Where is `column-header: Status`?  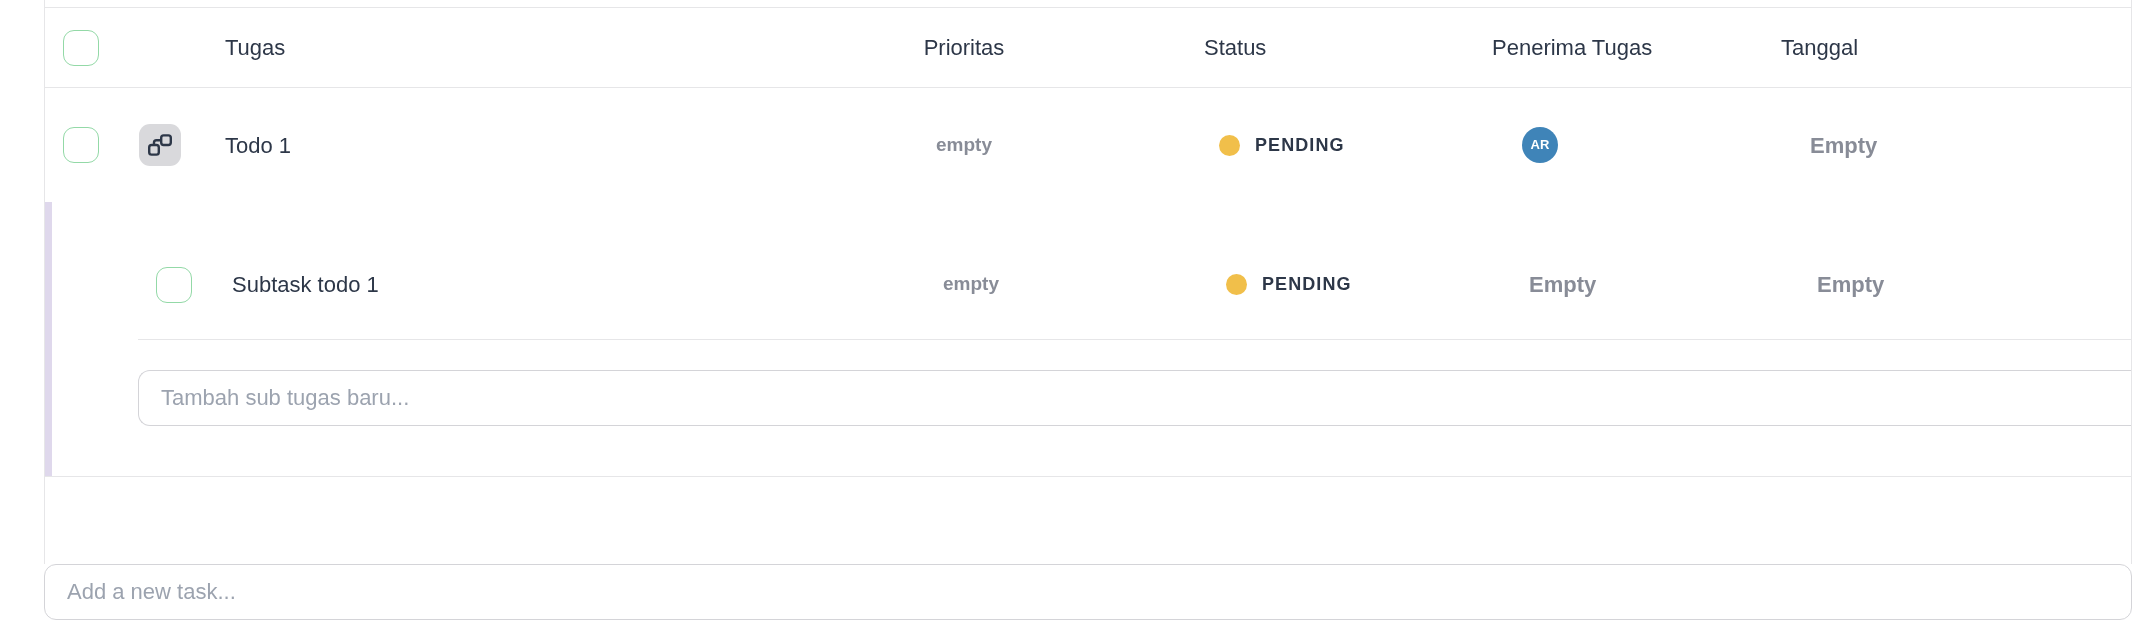
column-header: Status is located at coordinates (1235, 47).